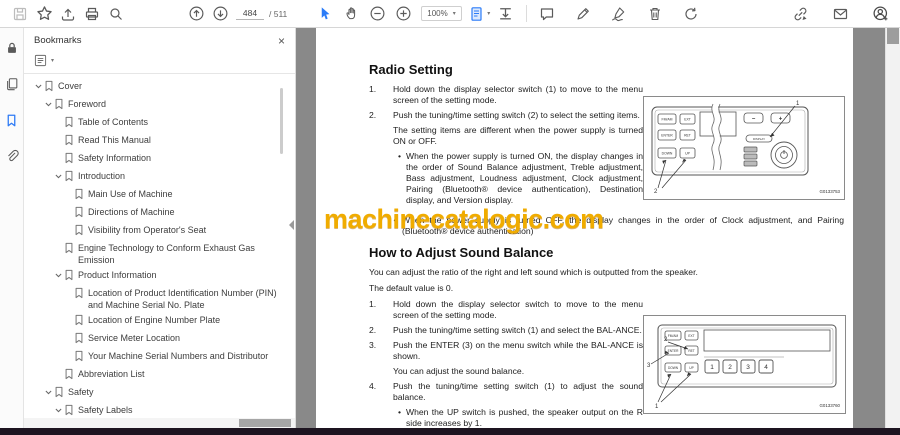 This screenshot has height=435, width=900. I want to click on svg-text: EXT, so click(687, 120).